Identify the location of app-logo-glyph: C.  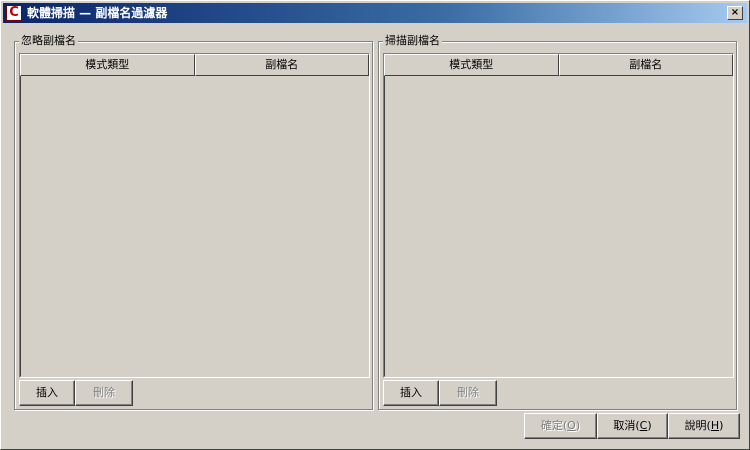
(14, 12).